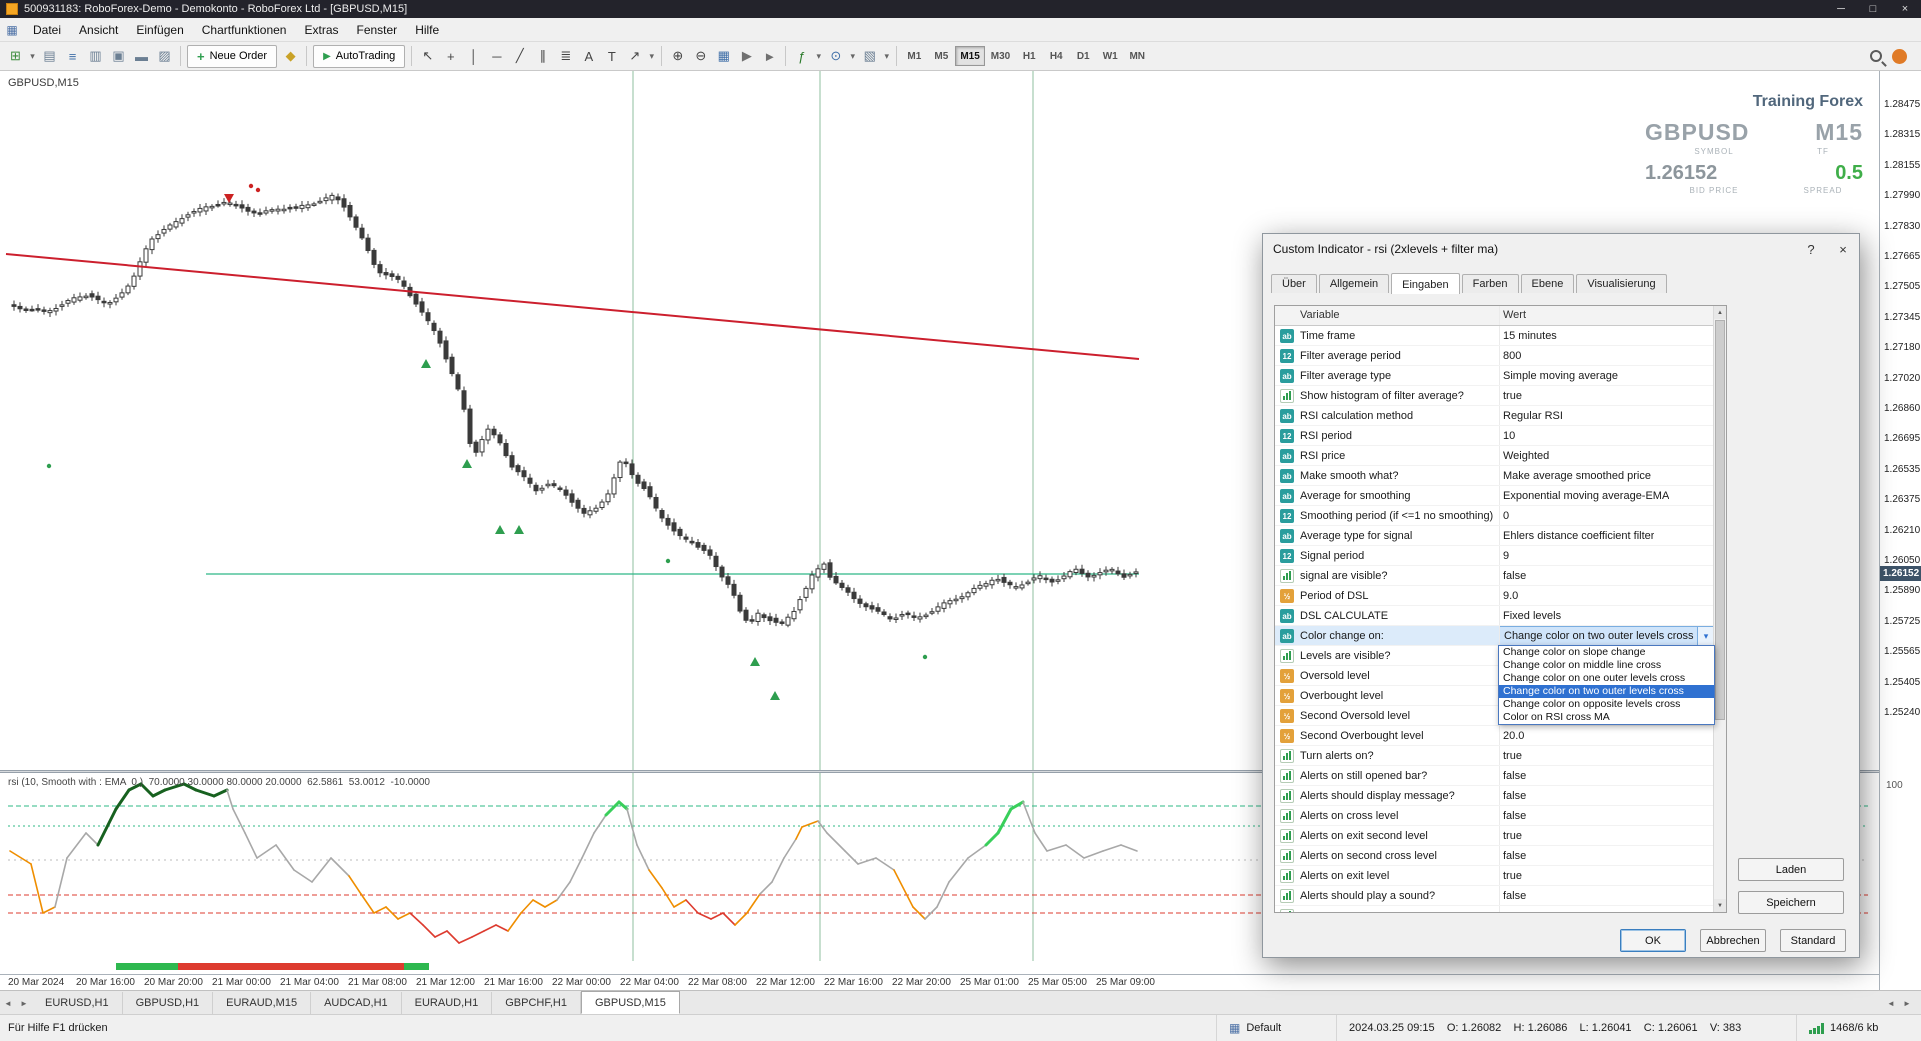 The width and height of the screenshot is (1921, 1041). I want to click on timeframe-h4: H4, so click(1056, 56).